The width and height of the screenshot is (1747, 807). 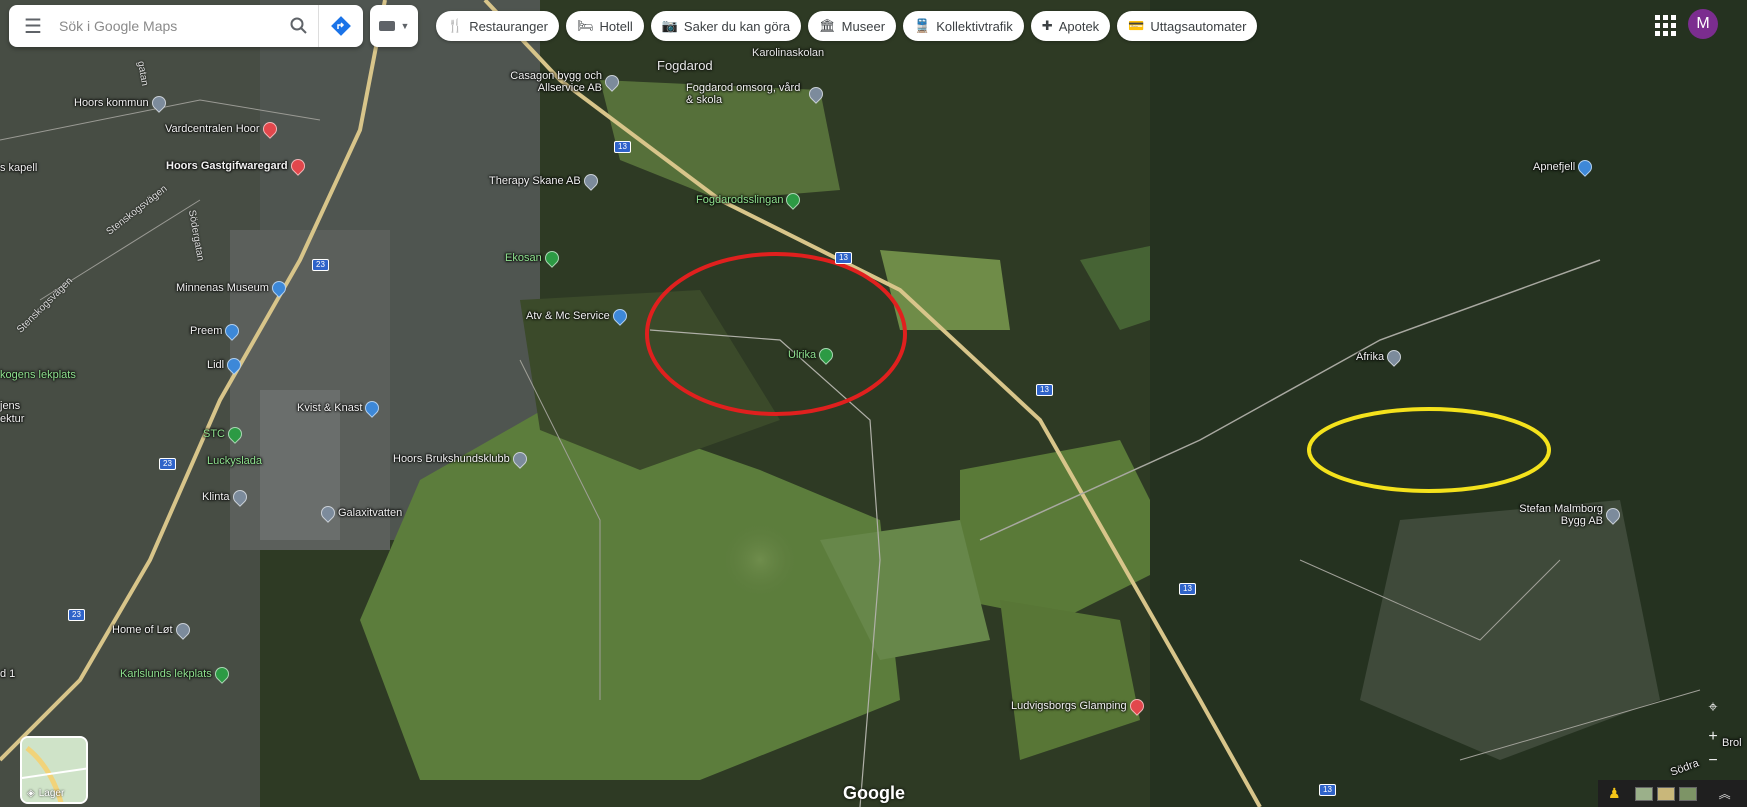 What do you see at coordinates (545, 181) in the screenshot?
I see `place-therapy: Therapy Skane AB` at bounding box center [545, 181].